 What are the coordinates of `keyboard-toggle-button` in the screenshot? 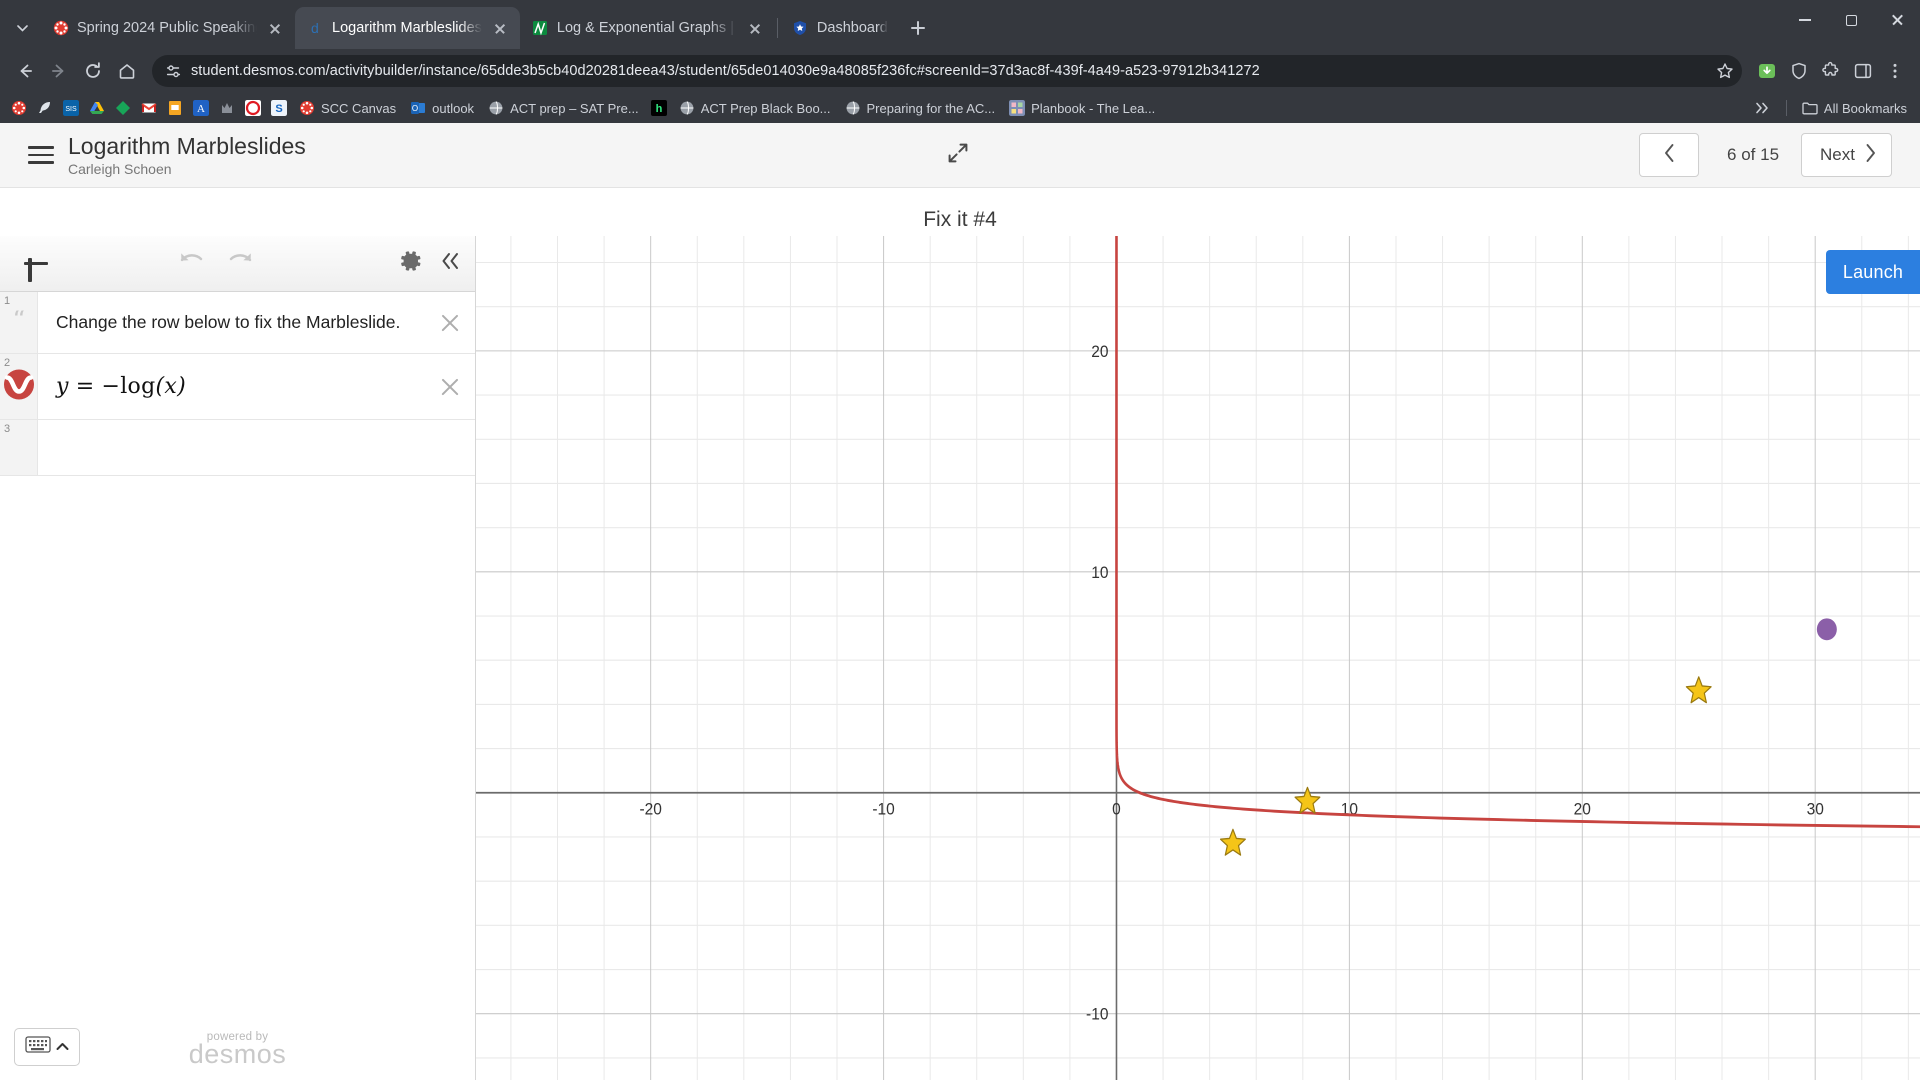 It's located at (47, 1047).